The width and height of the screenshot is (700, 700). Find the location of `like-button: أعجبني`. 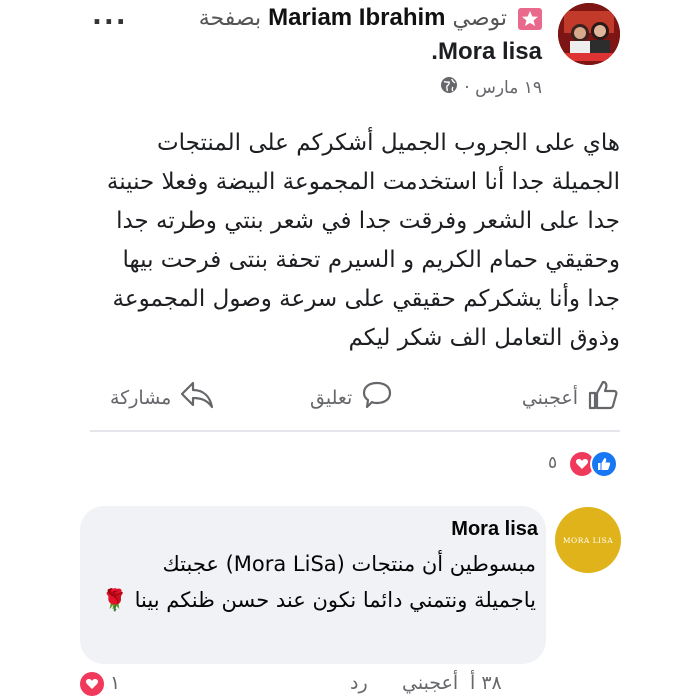

like-button: أعجبني is located at coordinates (571, 397).